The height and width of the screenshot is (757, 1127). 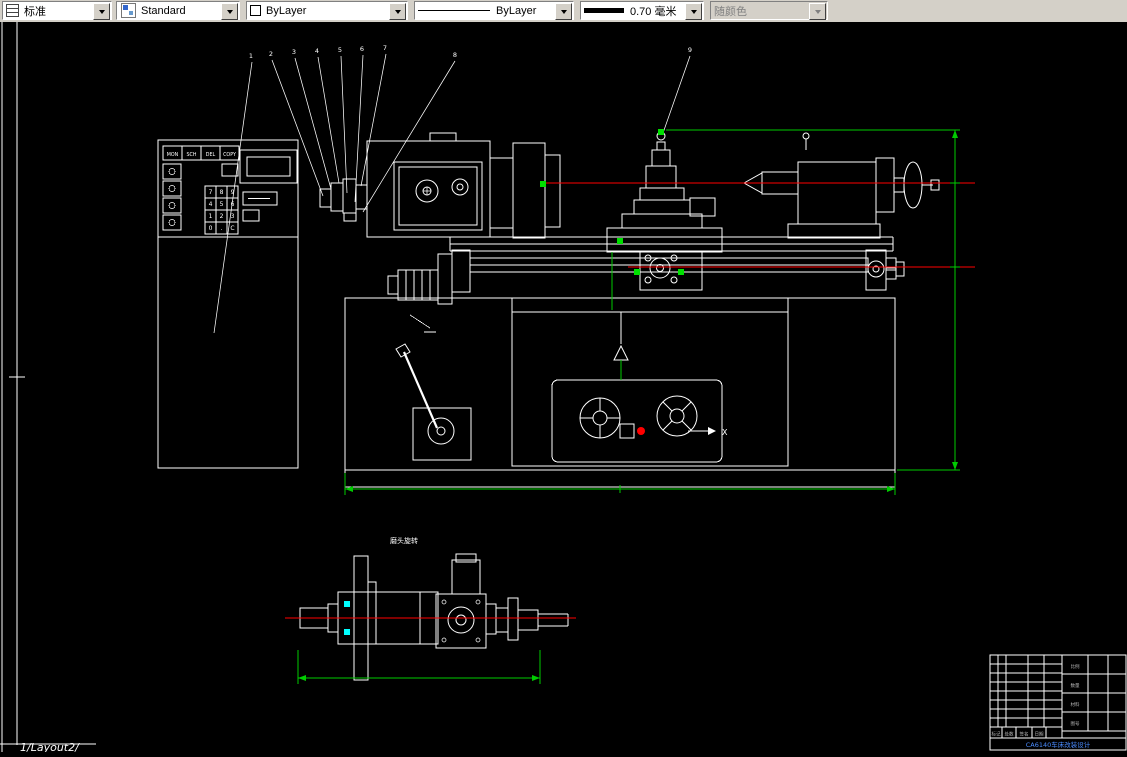 What do you see at coordinates (1009, 734) in the screenshot?
I see `titleblock-field: 处数` at bounding box center [1009, 734].